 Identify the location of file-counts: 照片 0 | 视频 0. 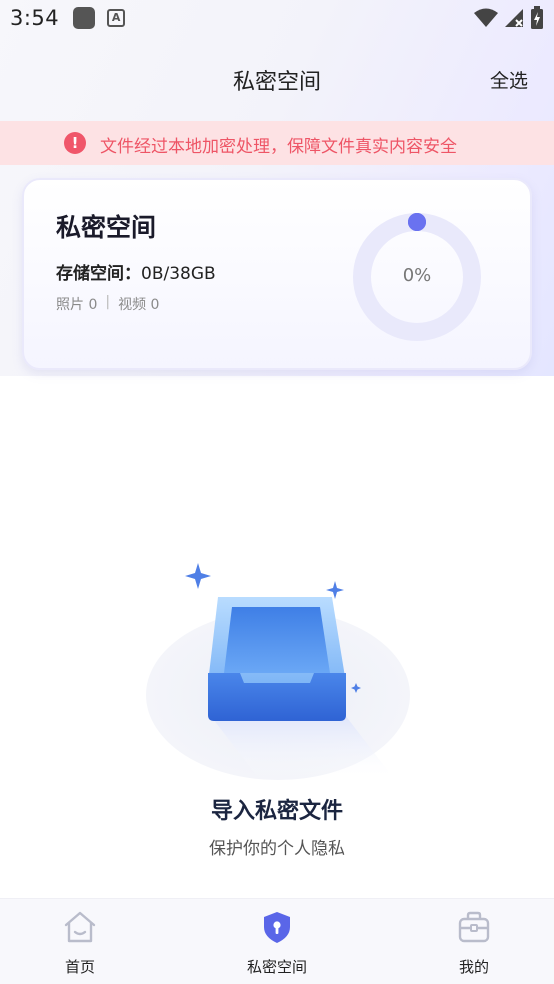
(107, 304).